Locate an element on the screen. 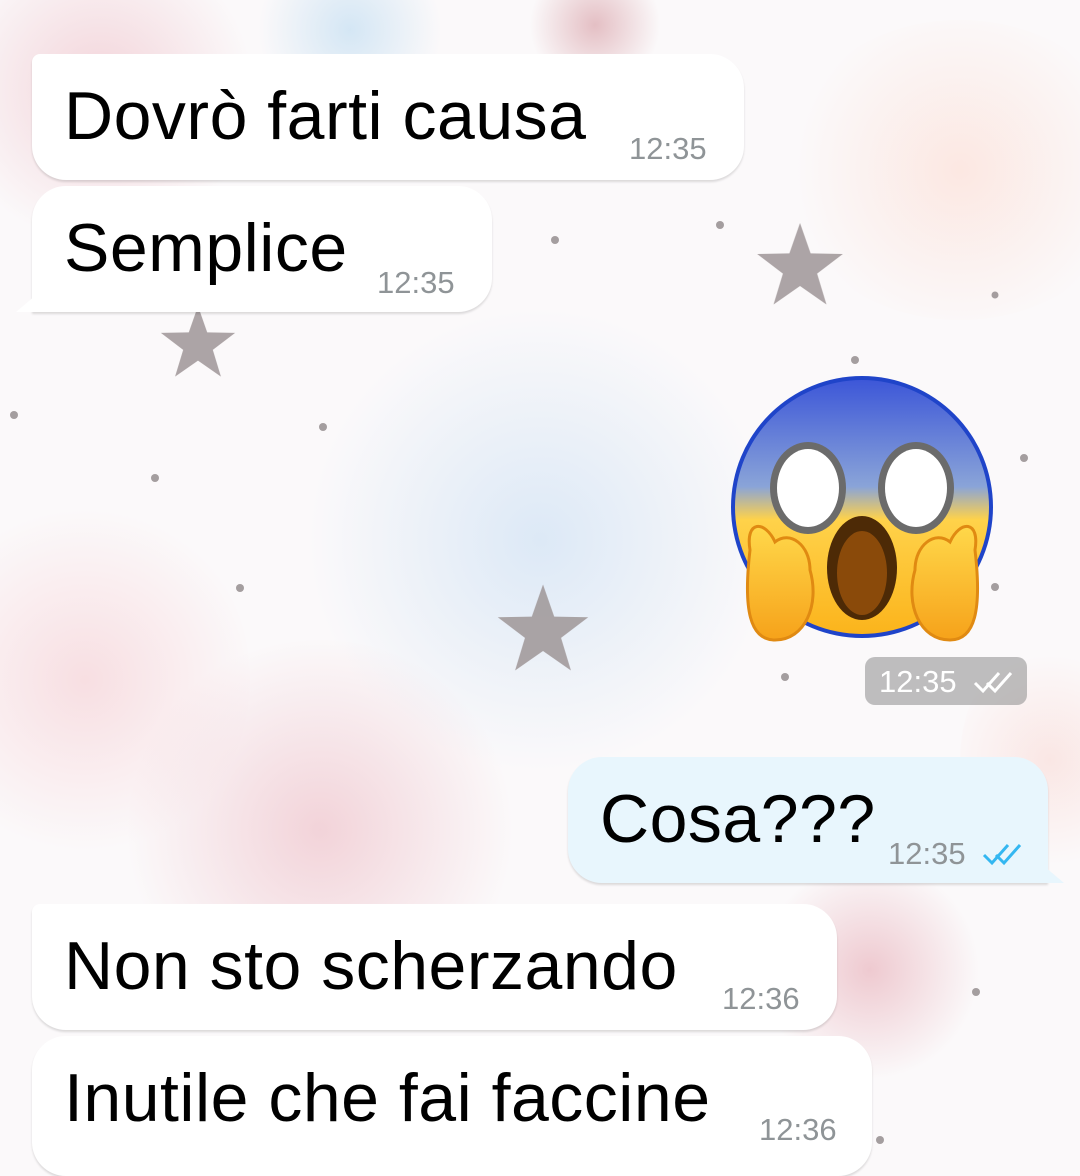  message-text: Dovrò farti causa is located at coordinates (325, 116).